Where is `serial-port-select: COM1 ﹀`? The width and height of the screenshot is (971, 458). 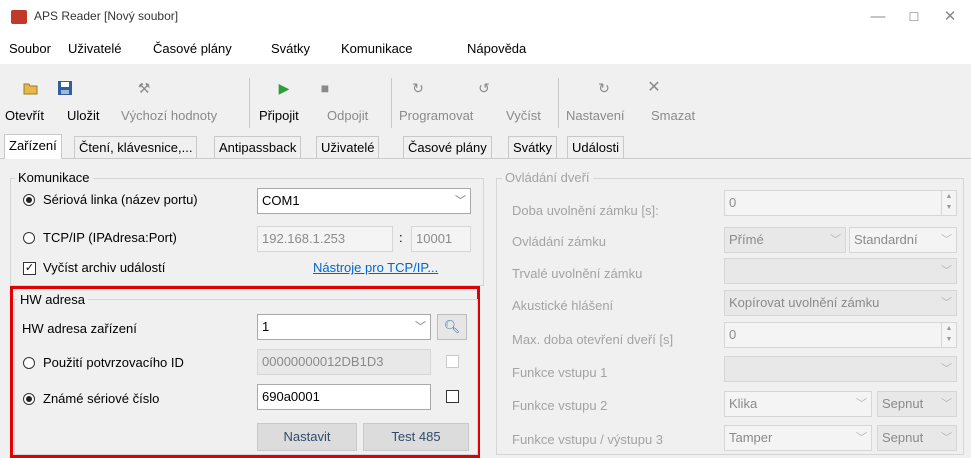 serial-port-select: COM1 ﹀ is located at coordinates (364, 201).